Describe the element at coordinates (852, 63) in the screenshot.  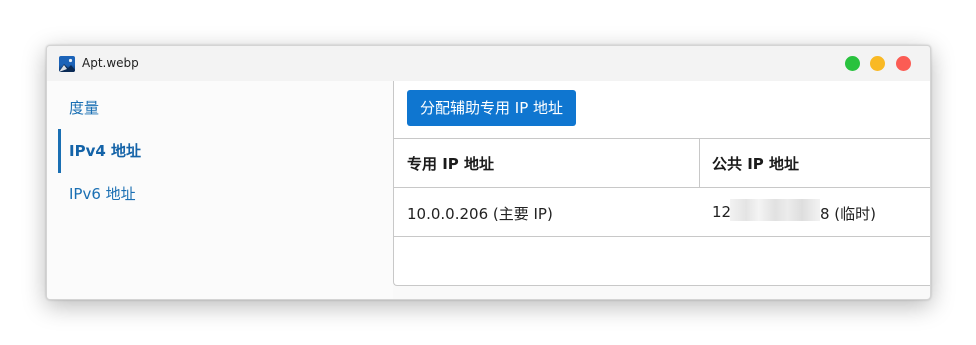
I see `maximize-button` at that location.